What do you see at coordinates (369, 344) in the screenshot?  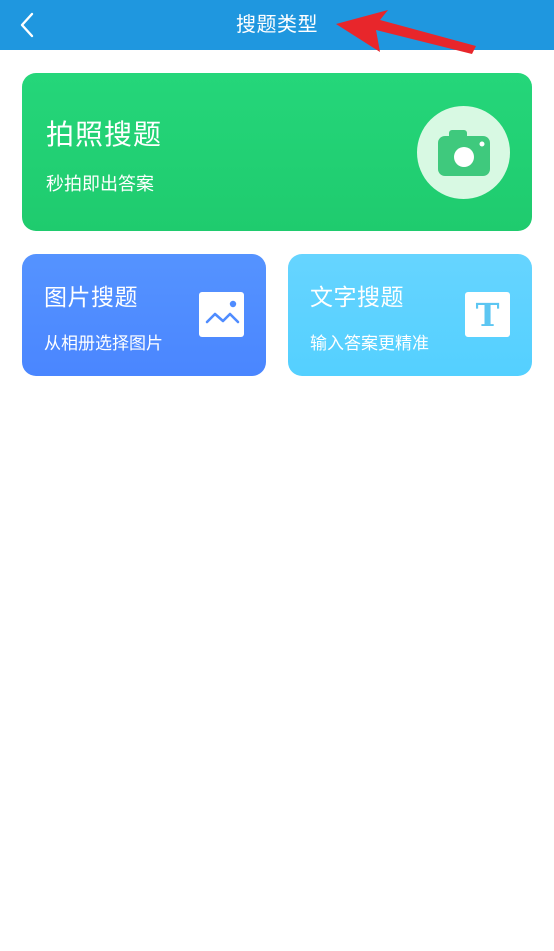 I see `text-search-subtitle: 输入答案更精准` at bounding box center [369, 344].